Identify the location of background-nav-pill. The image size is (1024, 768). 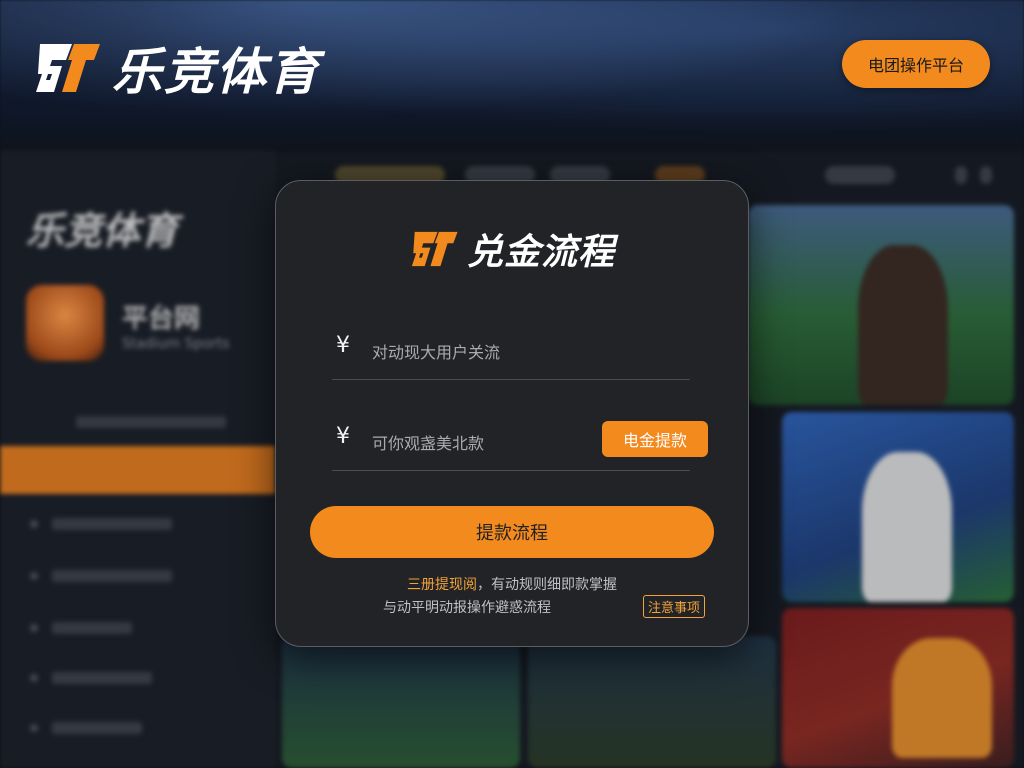
(860, 175).